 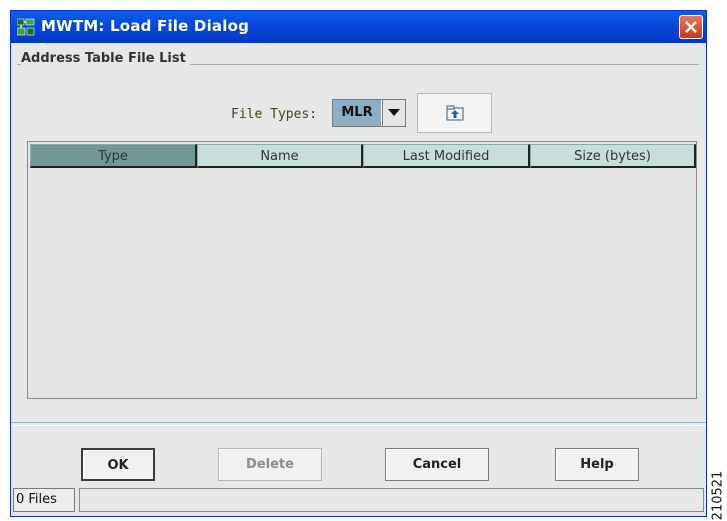 I want to click on title-bar: MWTM: Load File Dialog, so click(x=358, y=27).